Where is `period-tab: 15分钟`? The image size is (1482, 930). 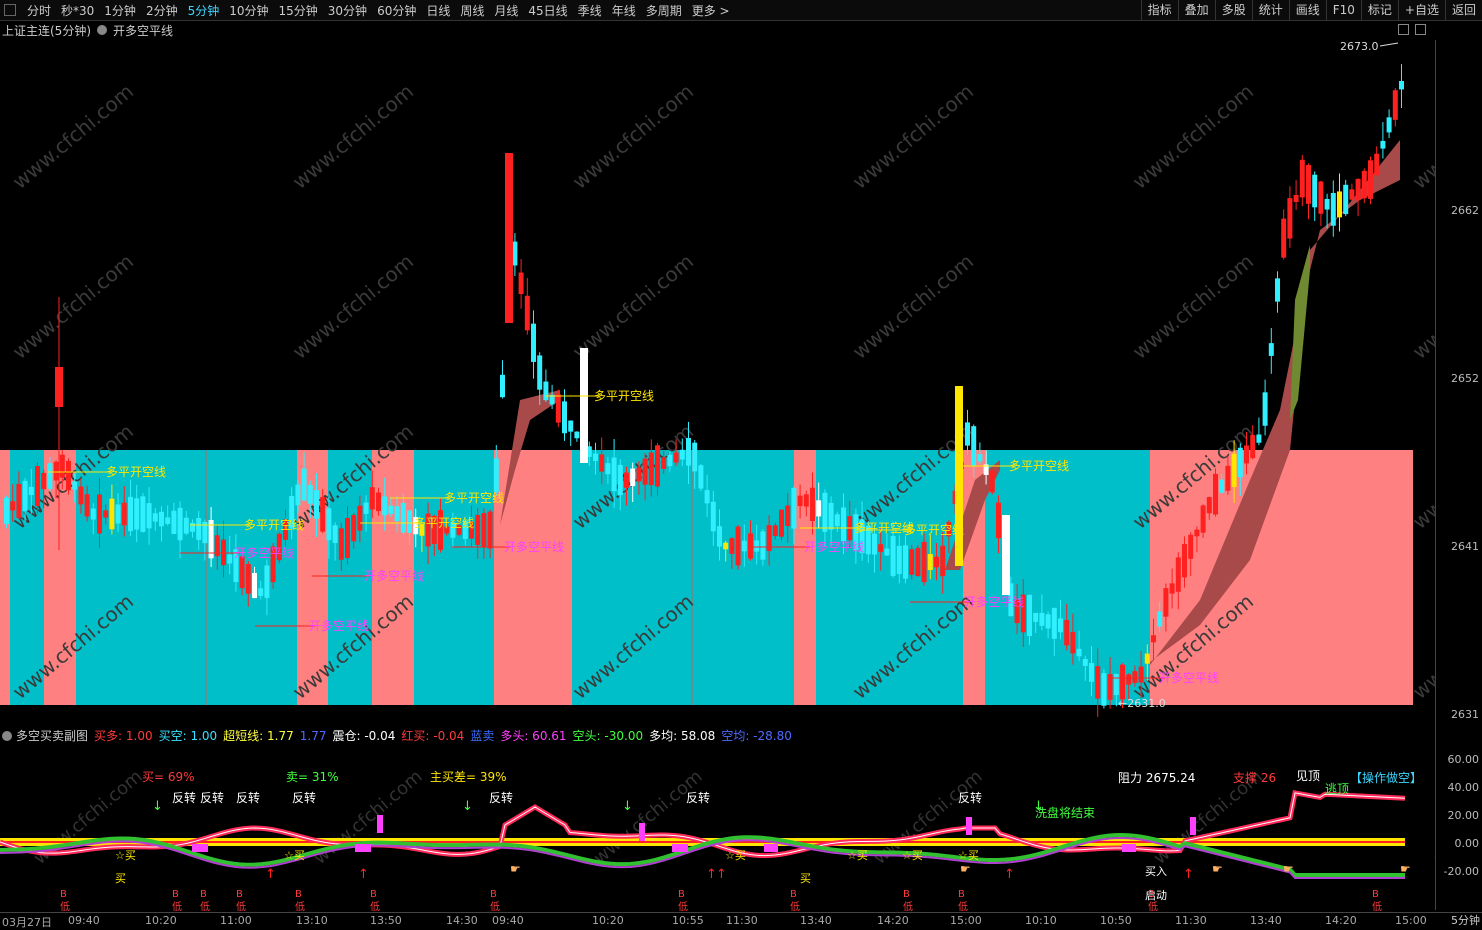 period-tab: 15分钟 is located at coordinates (298, 10).